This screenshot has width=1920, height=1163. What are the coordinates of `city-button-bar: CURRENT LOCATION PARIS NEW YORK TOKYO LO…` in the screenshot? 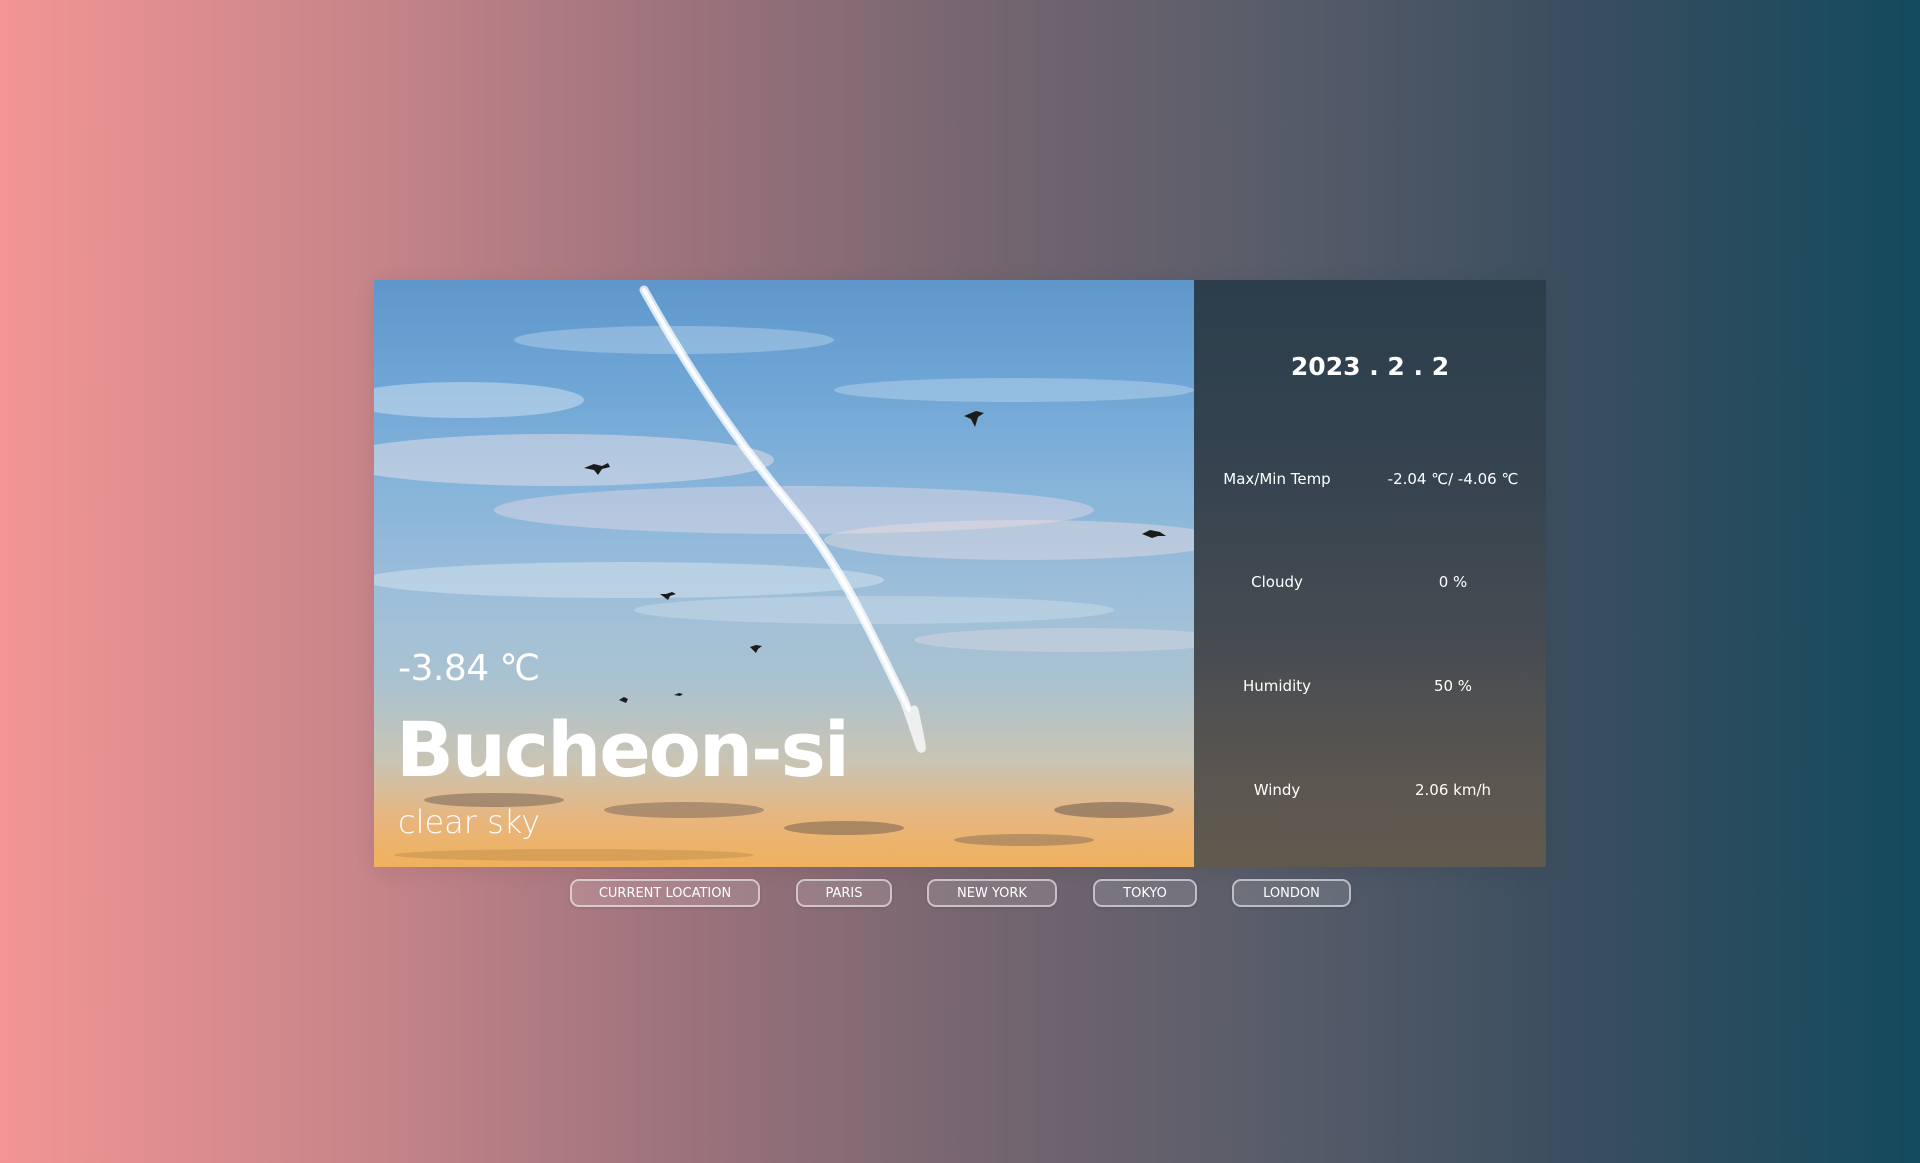 It's located at (960, 894).